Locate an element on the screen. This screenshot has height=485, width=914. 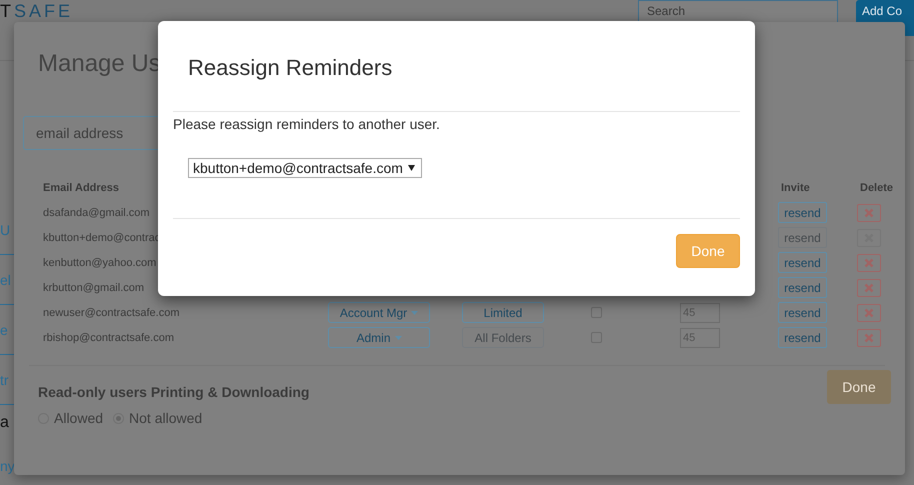
column-header: Delete is located at coordinates (876, 188).